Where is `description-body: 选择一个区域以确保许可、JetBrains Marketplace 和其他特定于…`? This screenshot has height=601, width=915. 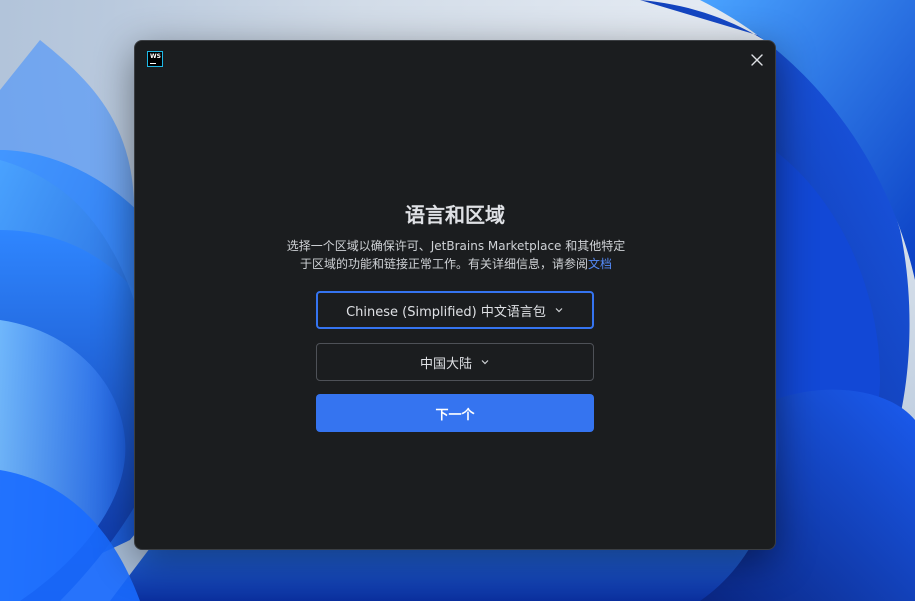 description-body: 选择一个区域以确保许可、JetBrains Marketplace 和其他特定于… is located at coordinates (456, 255).